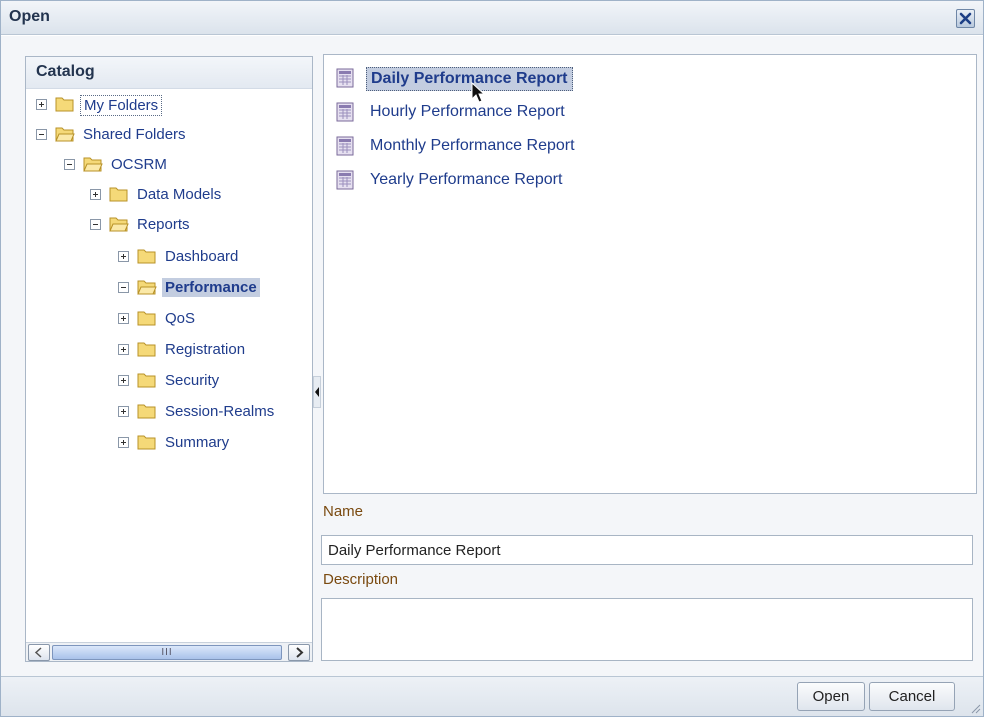 This screenshot has width=984, height=717. I want to click on report-label: Yearly Performance Report, so click(466, 179).